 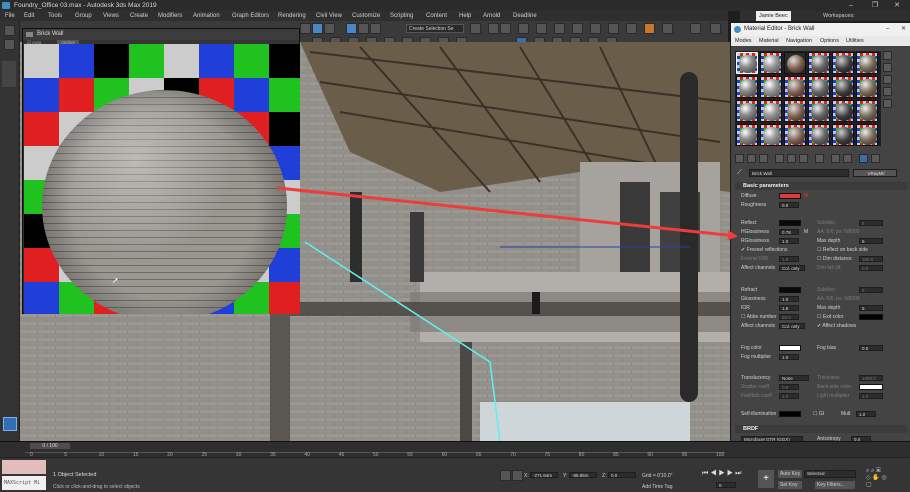 I want to click on arnold-icon, so click(x=695, y=28).